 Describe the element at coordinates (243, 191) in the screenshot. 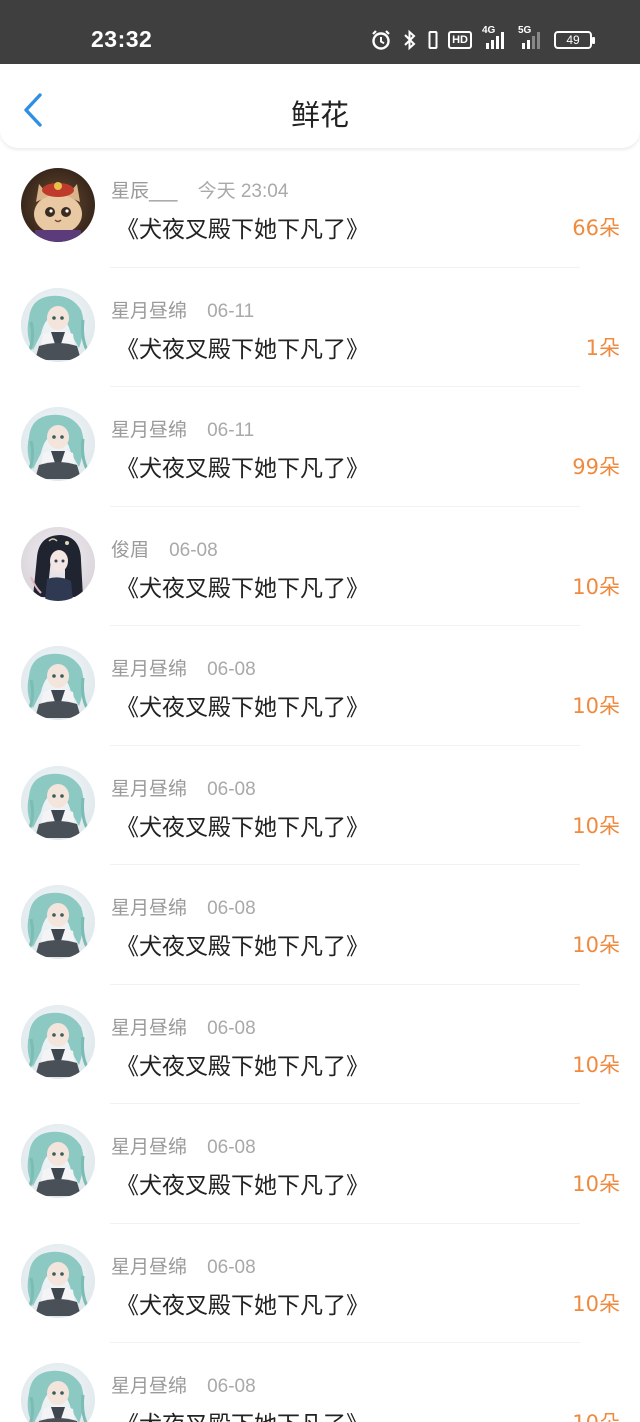

I see `gift-date: 今天 23:04` at that location.